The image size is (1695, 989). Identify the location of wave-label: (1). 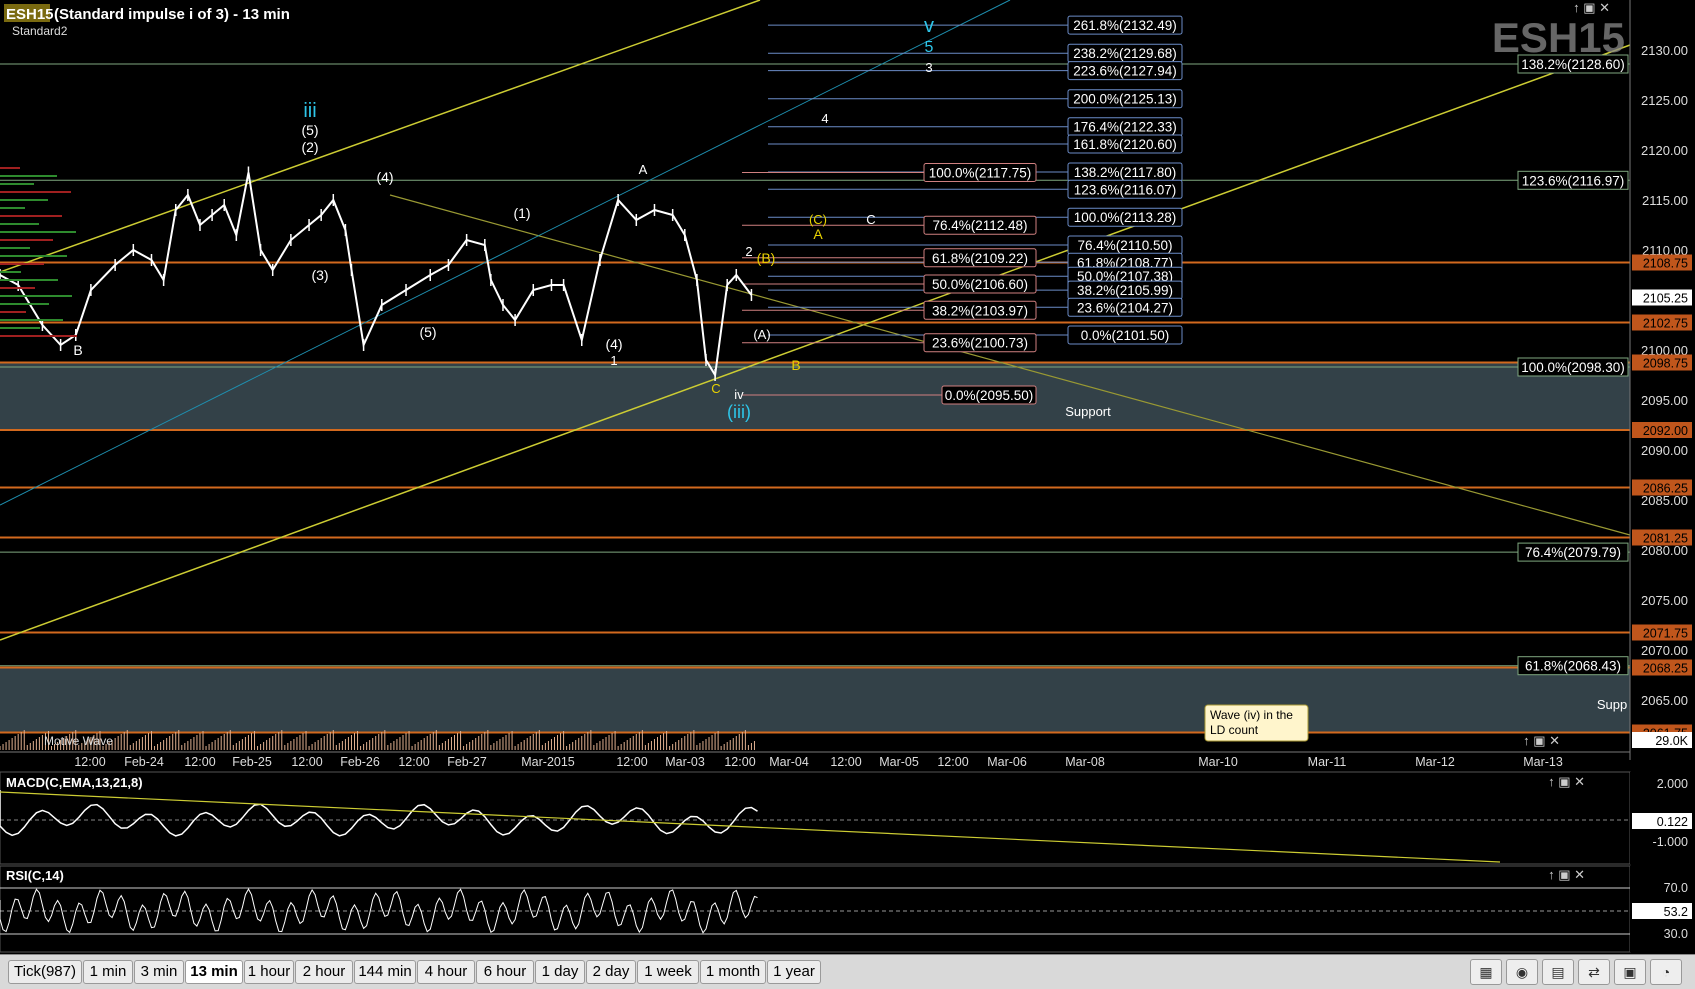
(521, 213).